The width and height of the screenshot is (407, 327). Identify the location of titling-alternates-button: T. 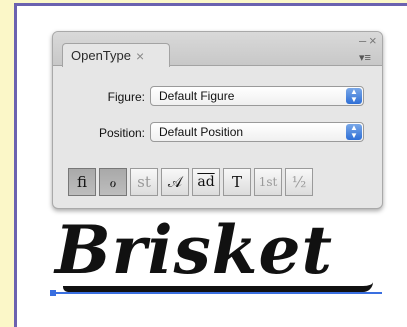
(237, 182).